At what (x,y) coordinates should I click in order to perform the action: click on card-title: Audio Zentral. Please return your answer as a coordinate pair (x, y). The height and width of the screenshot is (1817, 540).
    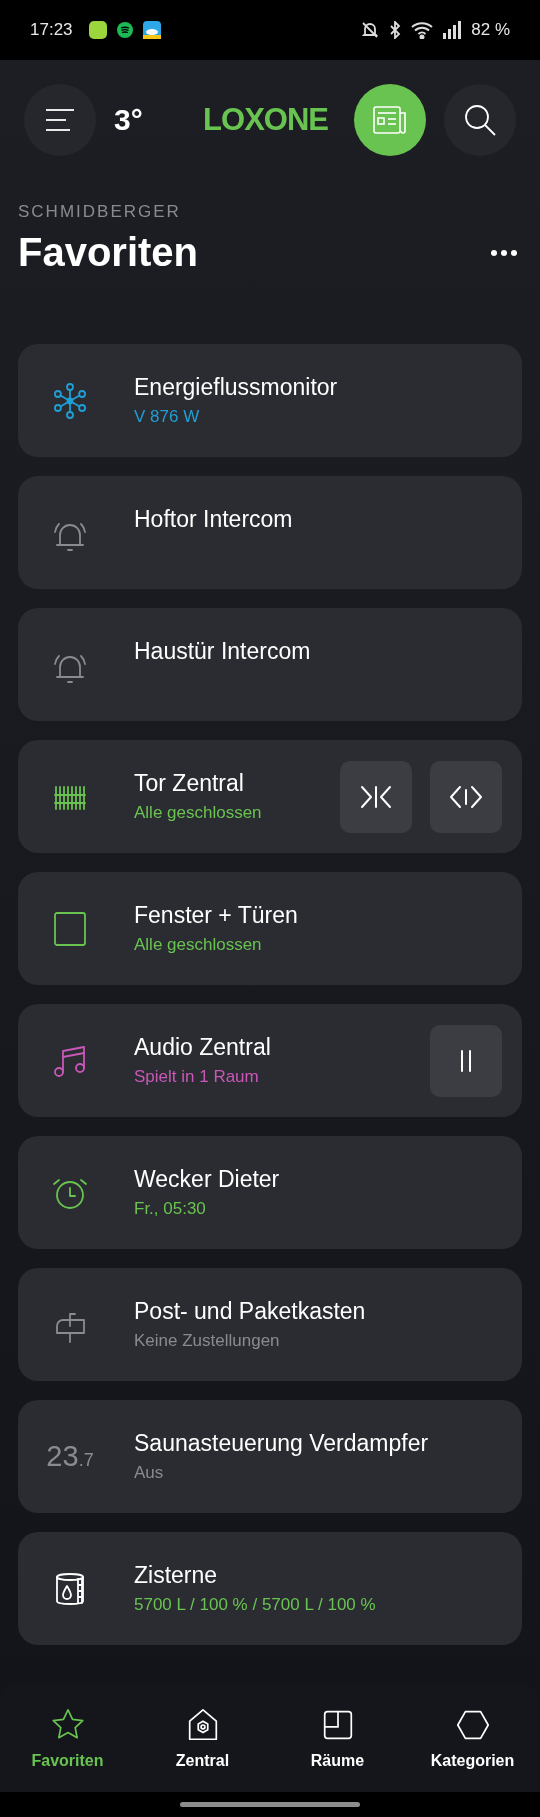
    Looking at the image, I should click on (203, 1047).